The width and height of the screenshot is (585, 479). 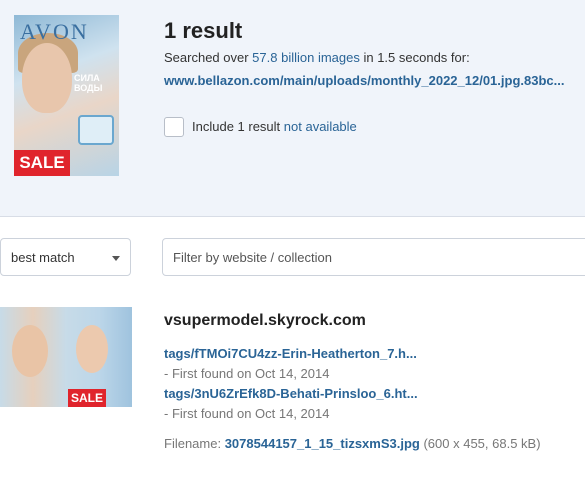 I want to click on result-image-thumbnail: SALE, so click(x=66, y=357).